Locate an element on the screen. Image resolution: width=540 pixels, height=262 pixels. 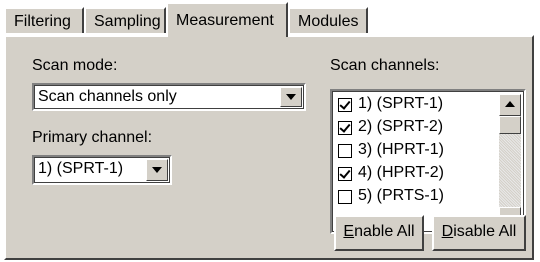
primary-channel-value: 1) (SPRT-1) is located at coordinates (81, 168).